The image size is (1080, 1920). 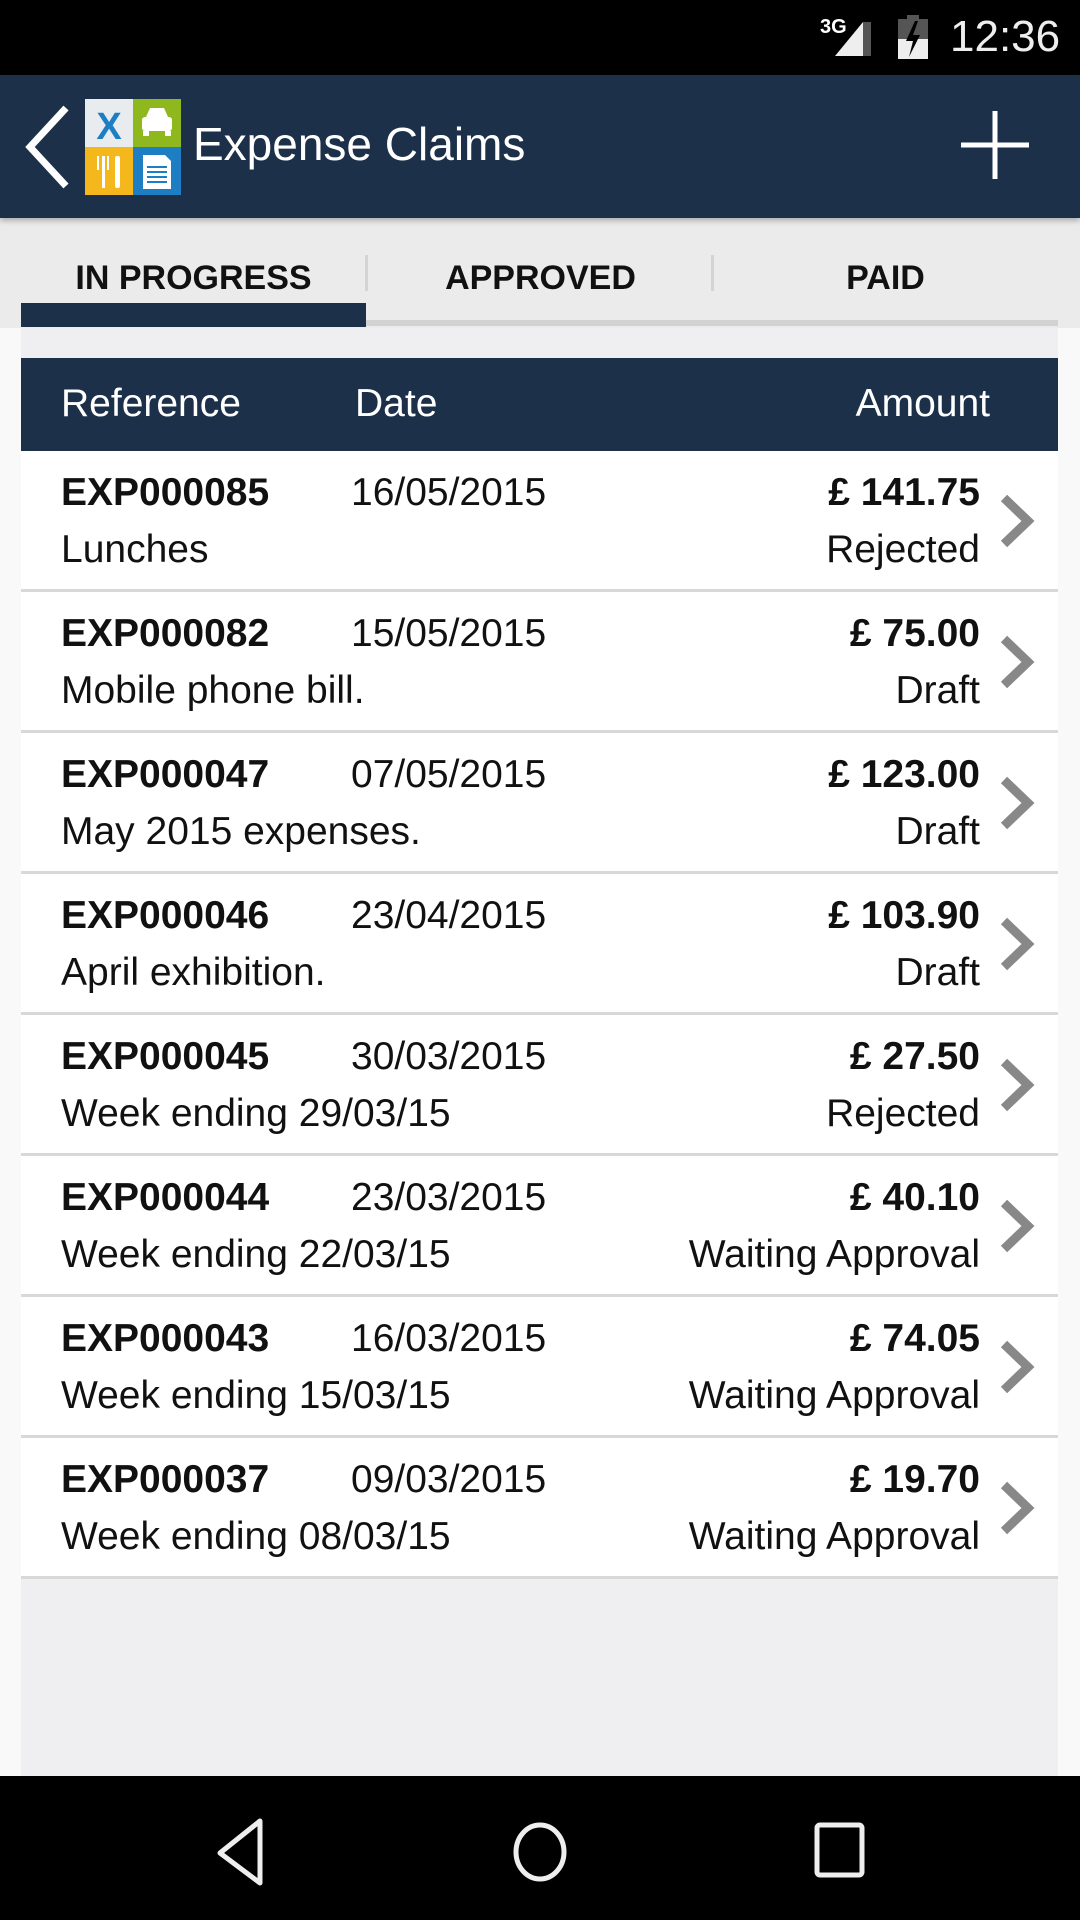 What do you see at coordinates (165, 633) in the screenshot?
I see `claim-reference: EXP000082` at bounding box center [165, 633].